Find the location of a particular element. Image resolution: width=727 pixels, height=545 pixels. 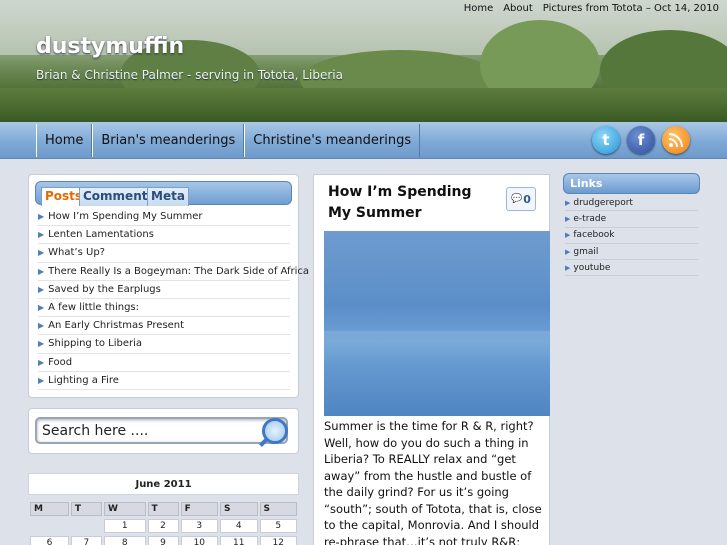

rss-icon is located at coordinates (676, 140).